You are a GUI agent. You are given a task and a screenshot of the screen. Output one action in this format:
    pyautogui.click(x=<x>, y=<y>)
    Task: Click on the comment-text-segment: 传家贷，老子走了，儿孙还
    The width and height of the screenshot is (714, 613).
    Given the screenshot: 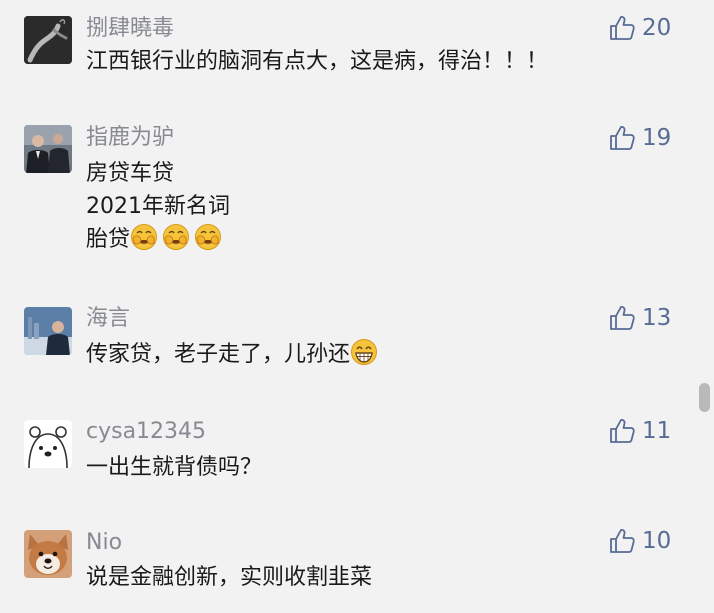 What is the action you would take?
    pyautogui.click(x=218, y=354)
    